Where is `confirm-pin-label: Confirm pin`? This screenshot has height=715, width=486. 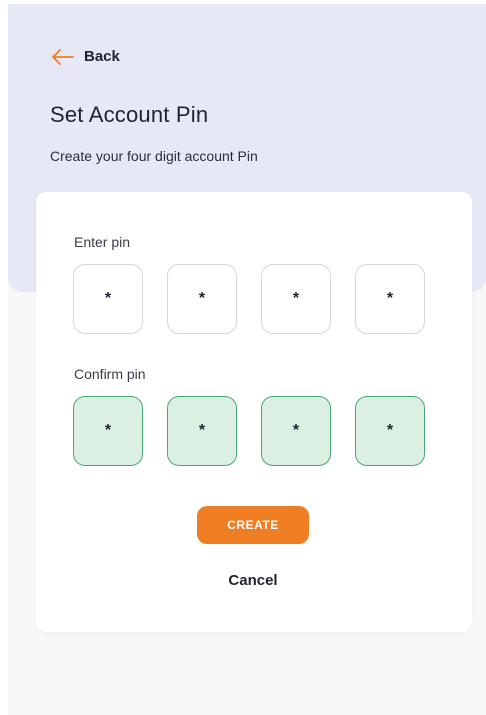 confirm-pin-label: Confirm pin is located at coordinates (110, 374).